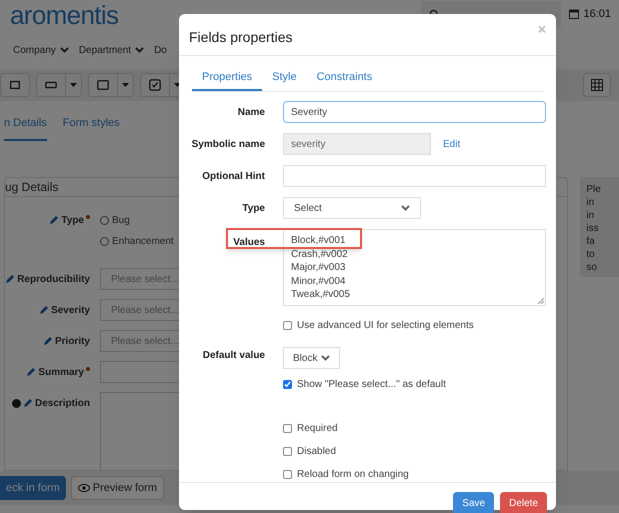  I want to click on value-line: Tweak,#v005, so click(320, 295).